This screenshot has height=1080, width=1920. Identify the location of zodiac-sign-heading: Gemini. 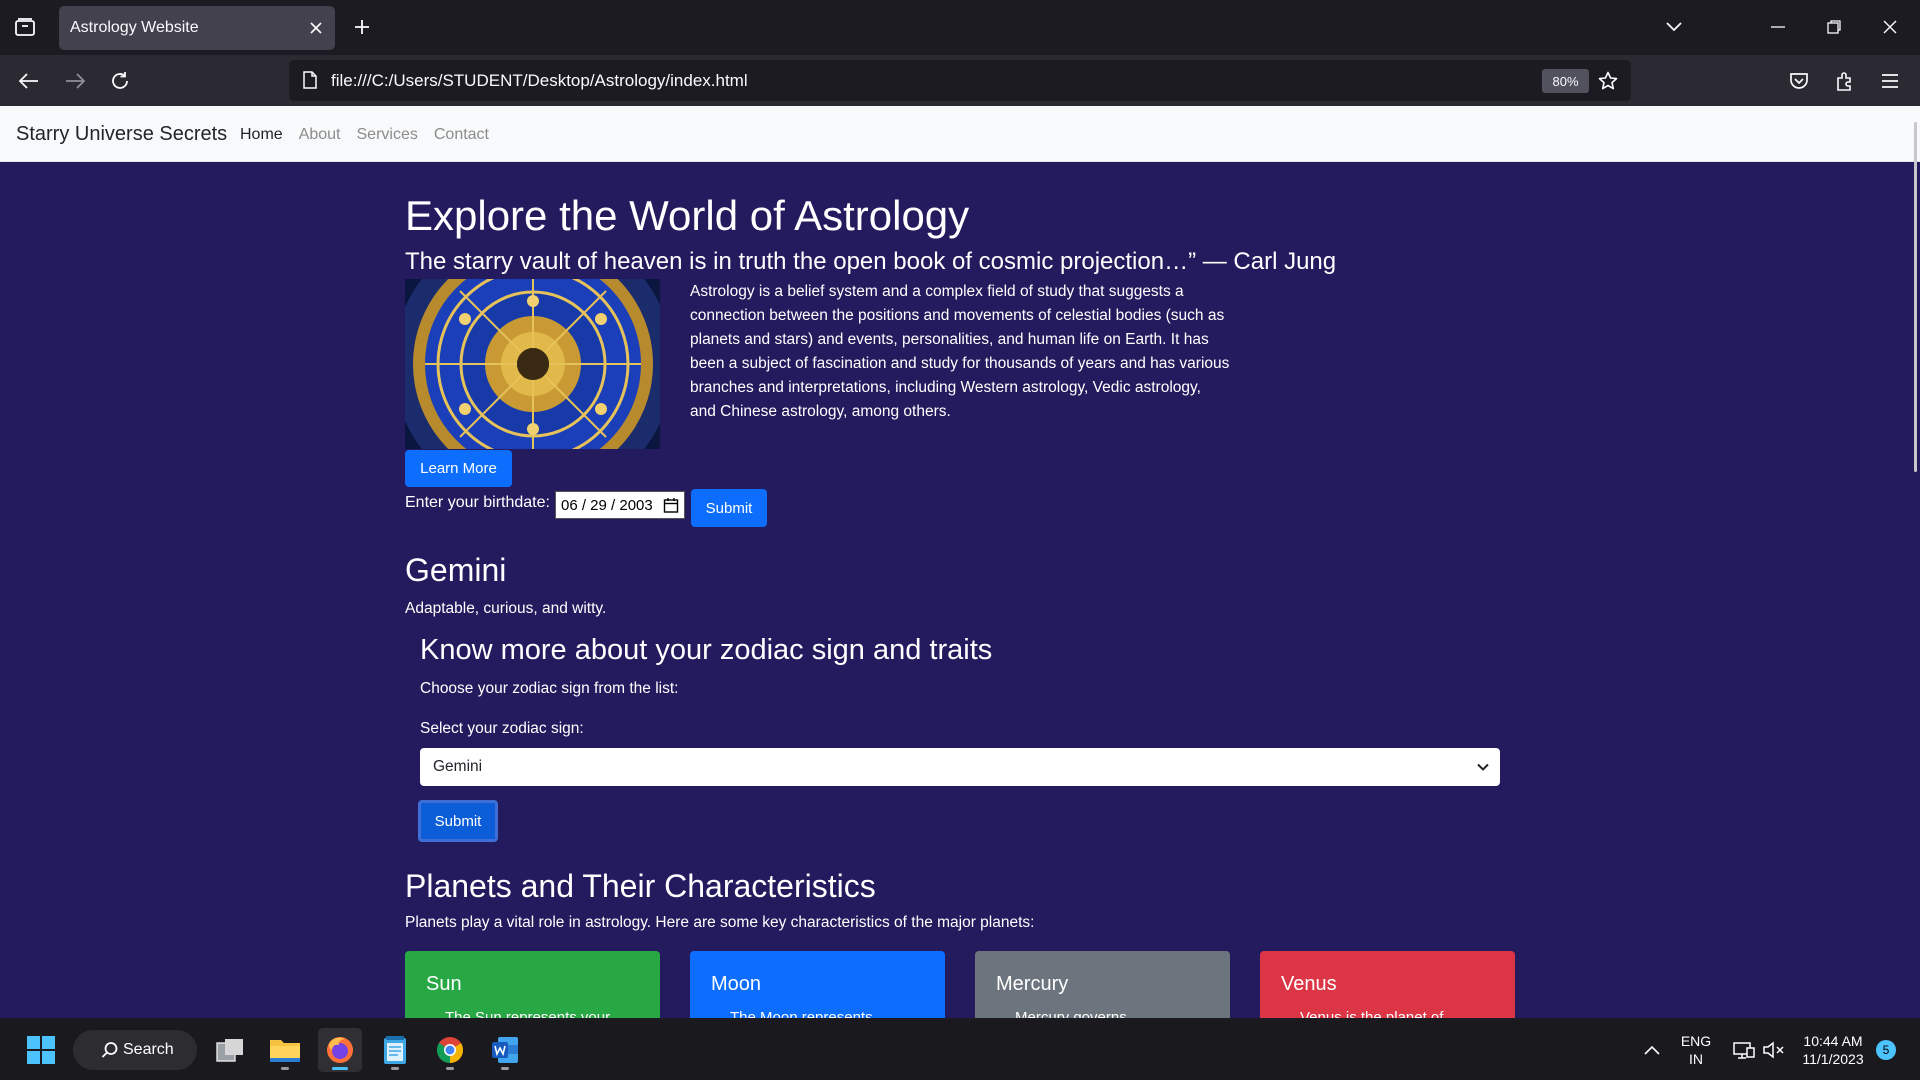
(456, 570).